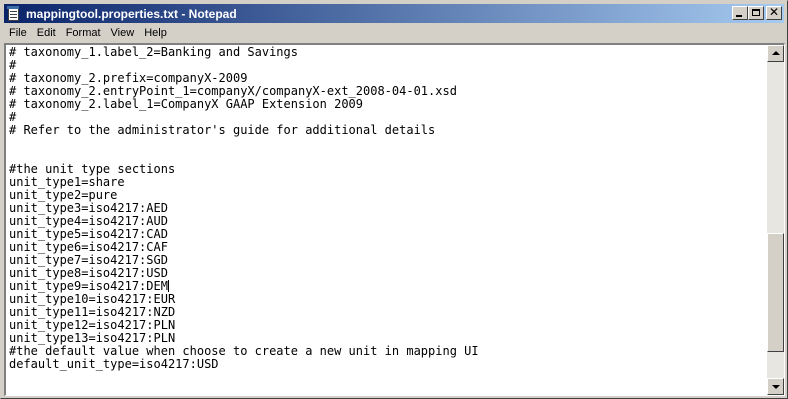 The width and height of the screenshot is (788, 399). I want to click on title-bar: mappingtool.properties.txt - Notepad ✕, so click(394, 13).